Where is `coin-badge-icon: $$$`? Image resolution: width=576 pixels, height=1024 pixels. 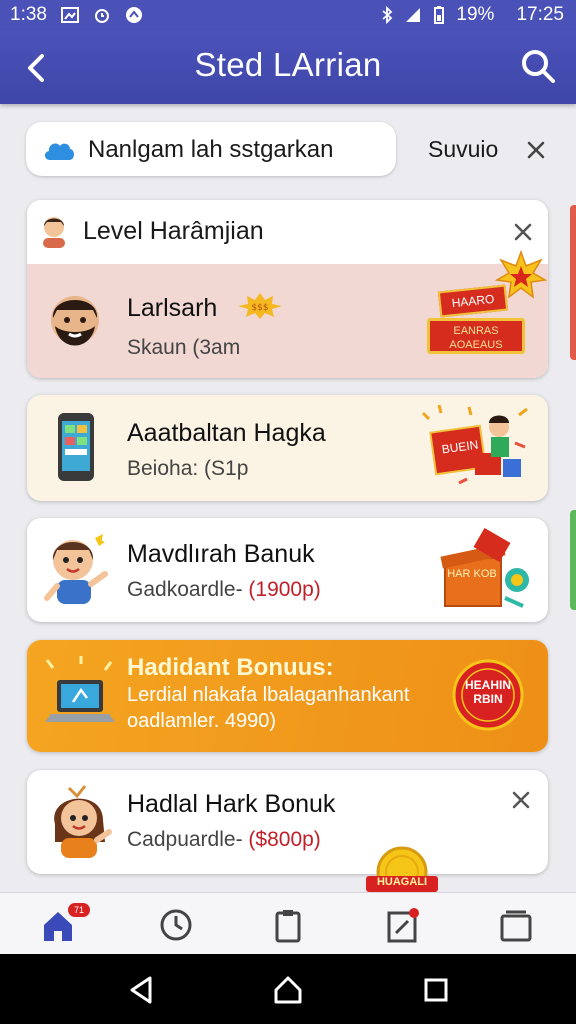 coin-badge-icon: $$$ is located at coordinates (260, 306).